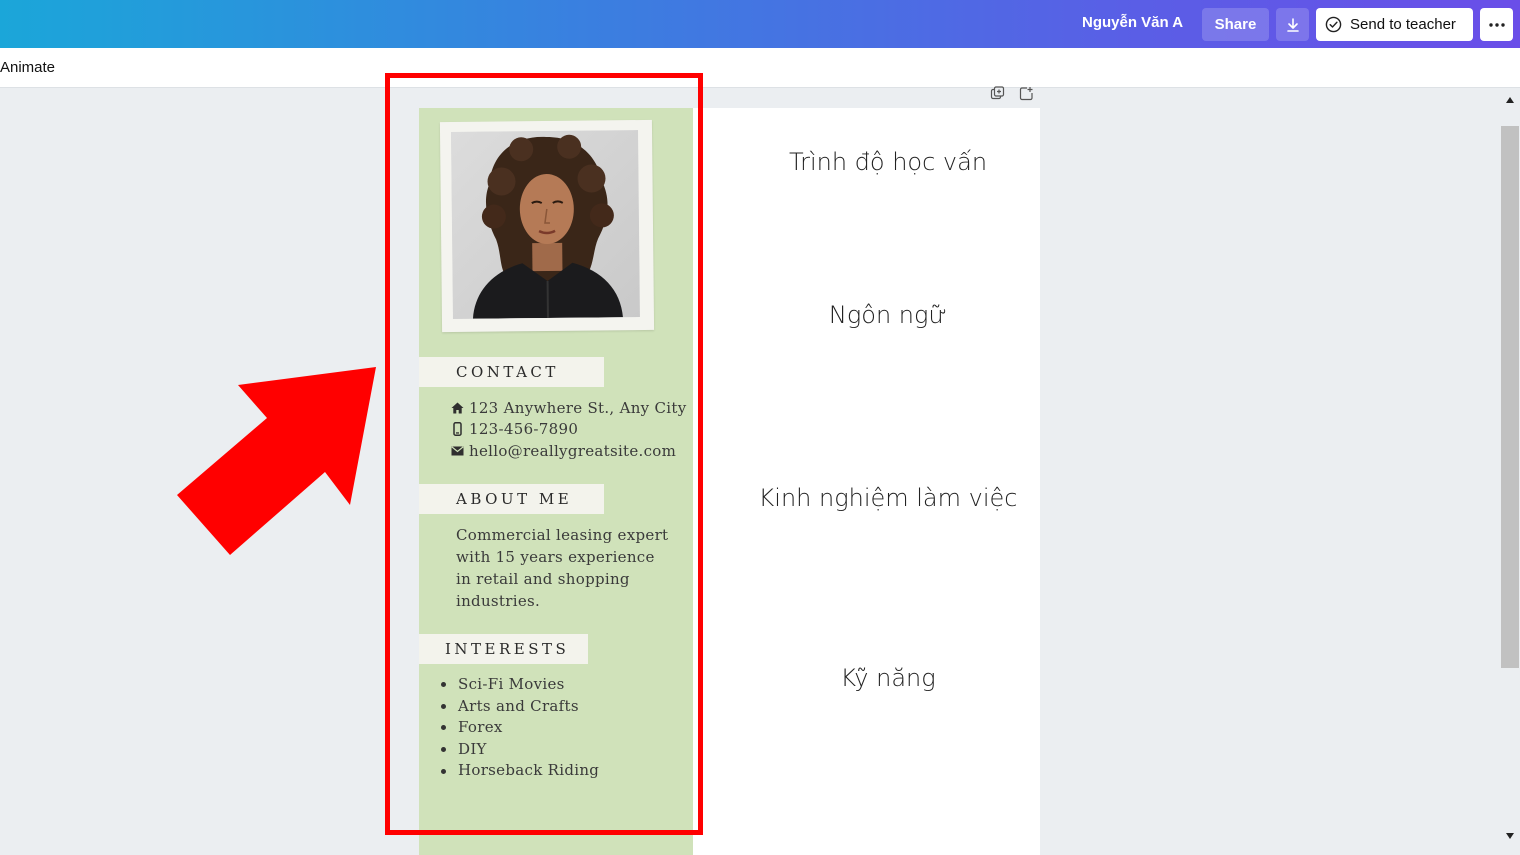 Image resolution: width=1520 pixels, height=855 pixels. I want to click on add-page-icon, so click(1026, 93).